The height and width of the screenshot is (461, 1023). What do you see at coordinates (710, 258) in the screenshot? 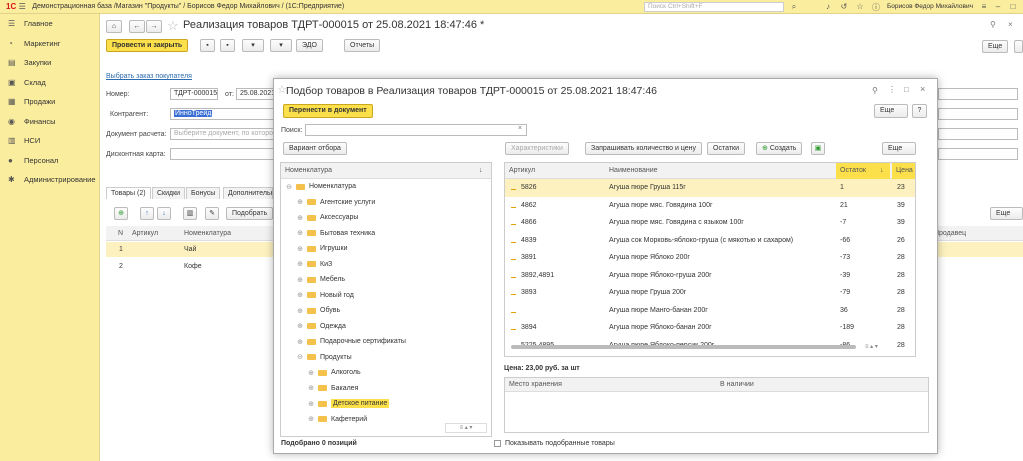
I see `product-row: 3891 Агуша пюре Яблоко 200г -73 28` at bounding box center [710, 258].